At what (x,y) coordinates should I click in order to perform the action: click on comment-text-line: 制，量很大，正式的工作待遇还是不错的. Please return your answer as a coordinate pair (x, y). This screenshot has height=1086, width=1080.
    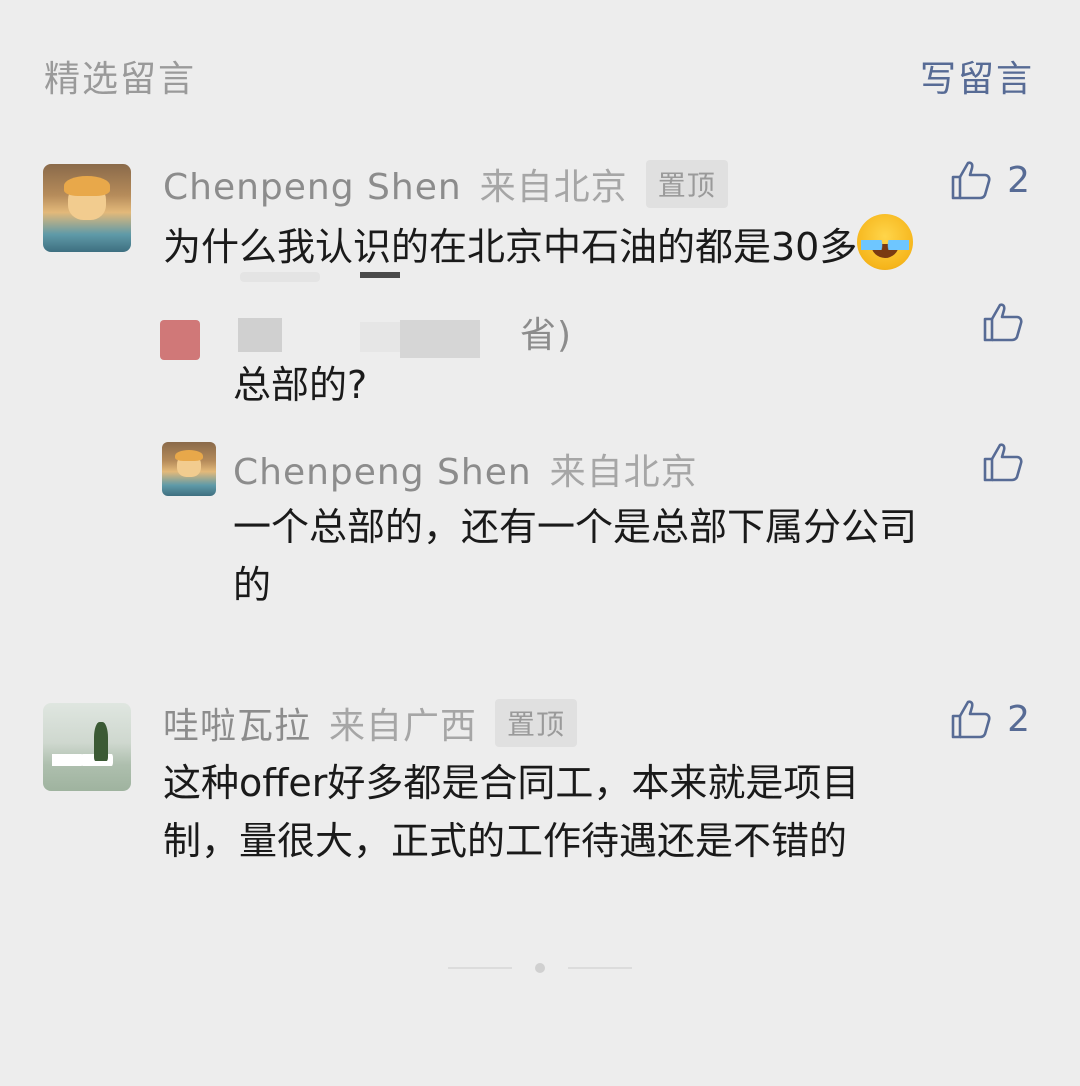
    Looking at the image, I should click on (505, 841).